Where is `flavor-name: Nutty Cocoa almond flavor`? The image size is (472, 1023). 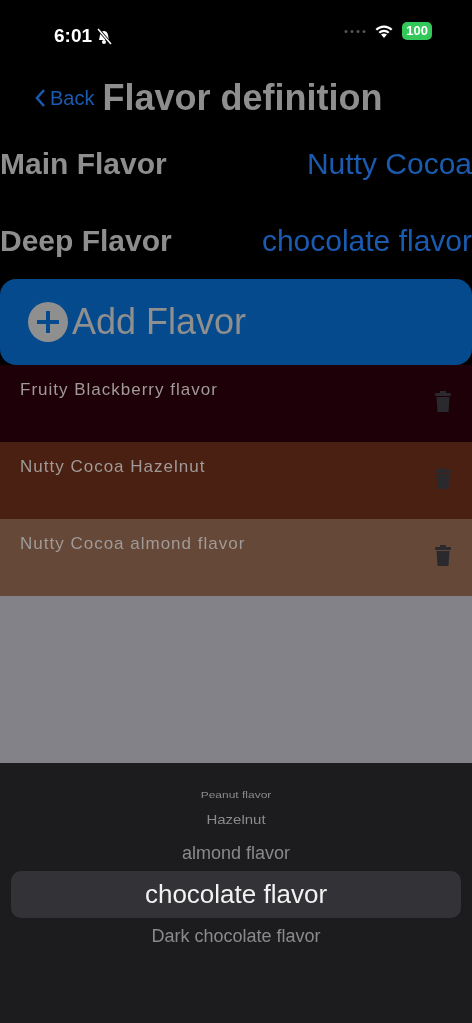
flavor-name: Nutty Cocoa almond flavor is located at coordinates (133, 544).